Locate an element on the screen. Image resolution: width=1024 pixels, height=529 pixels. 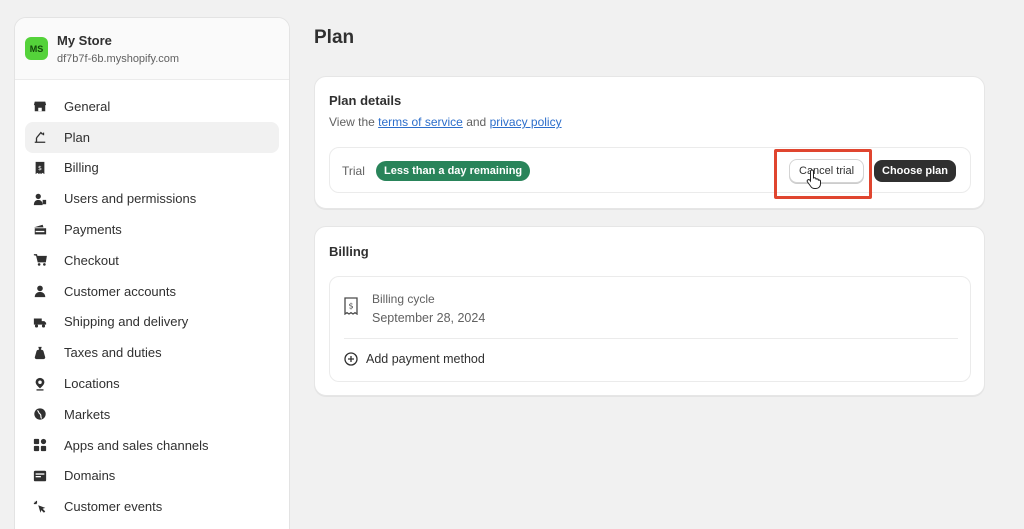
sidebar-item-payments: Payments is located at coordinates (152, 229).